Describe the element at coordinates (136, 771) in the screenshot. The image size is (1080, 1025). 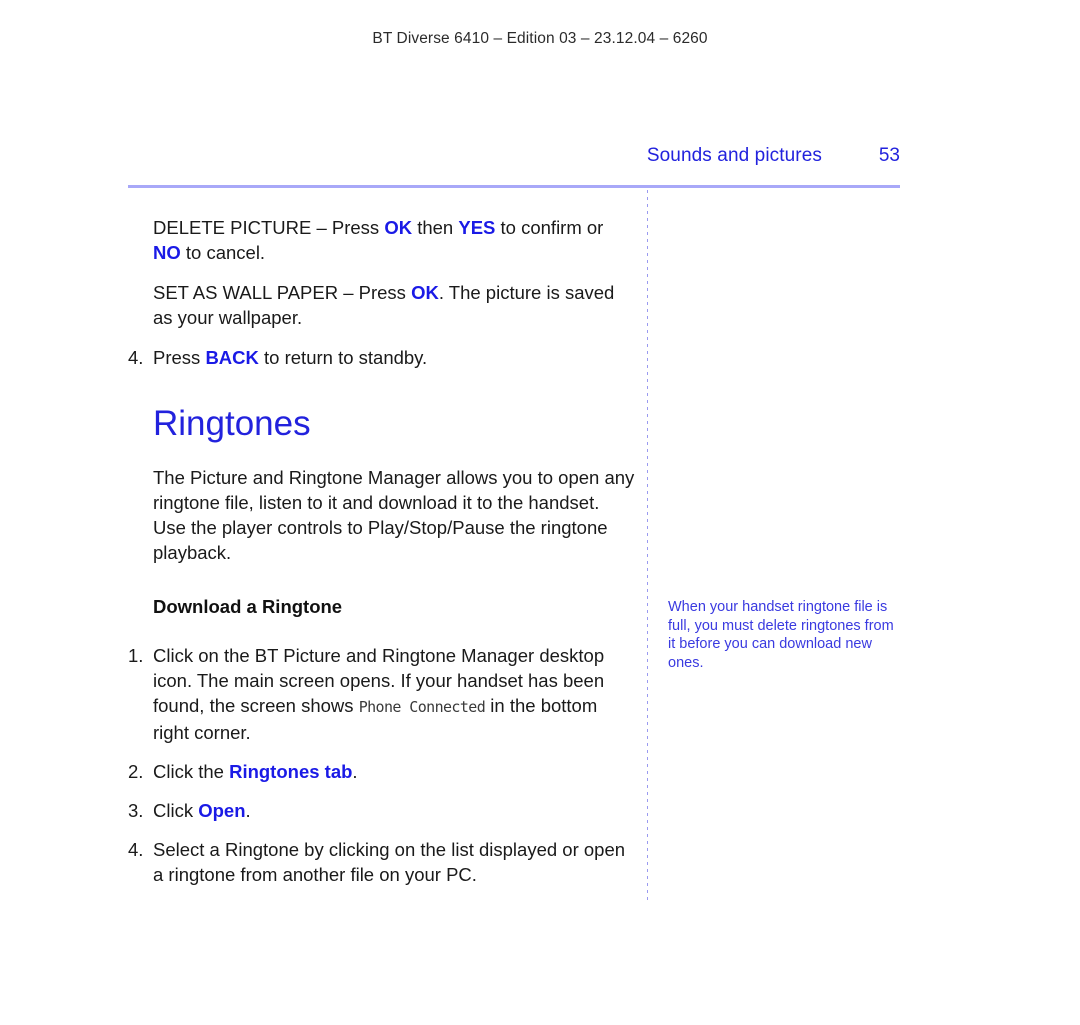
I see `step-number: 2.` at that location.